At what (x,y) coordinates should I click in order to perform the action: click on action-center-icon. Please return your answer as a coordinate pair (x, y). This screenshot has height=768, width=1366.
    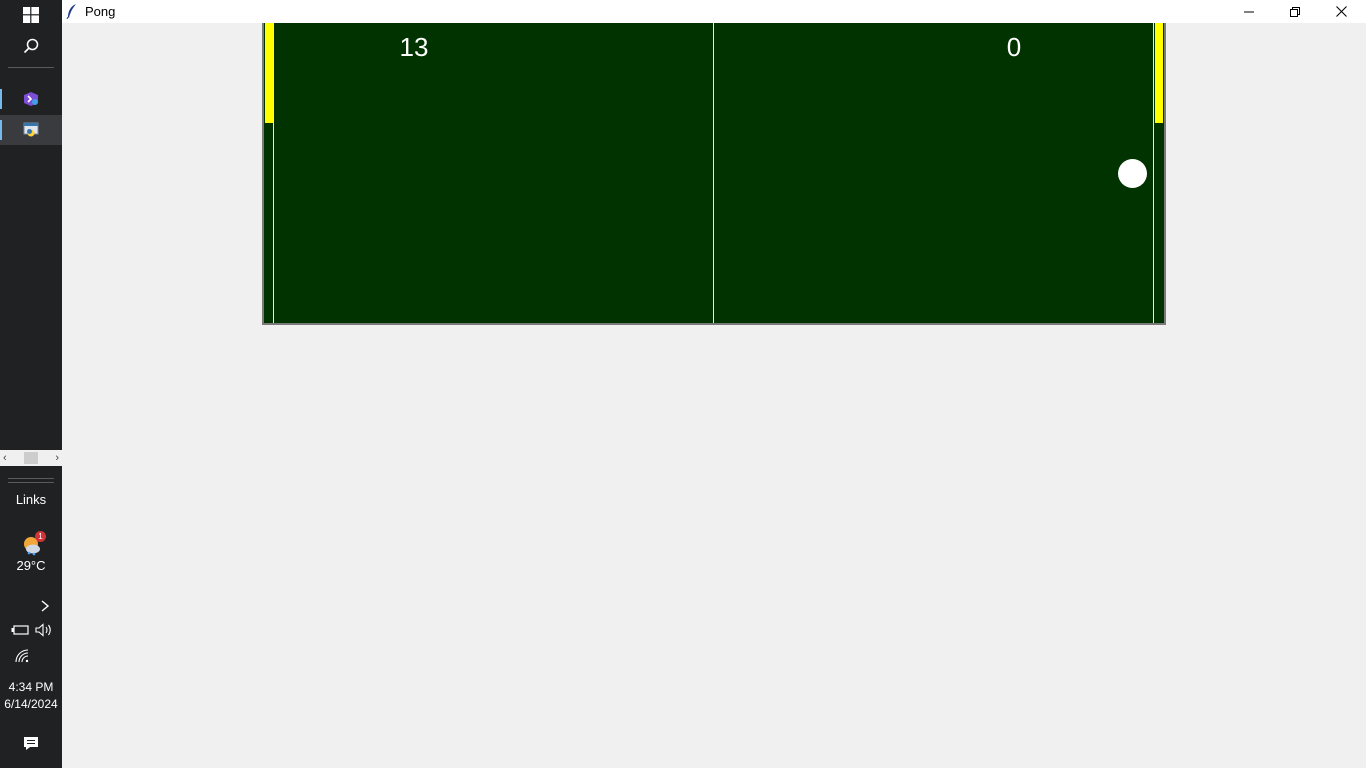
    Looking at the image, I should click on (31, 743).